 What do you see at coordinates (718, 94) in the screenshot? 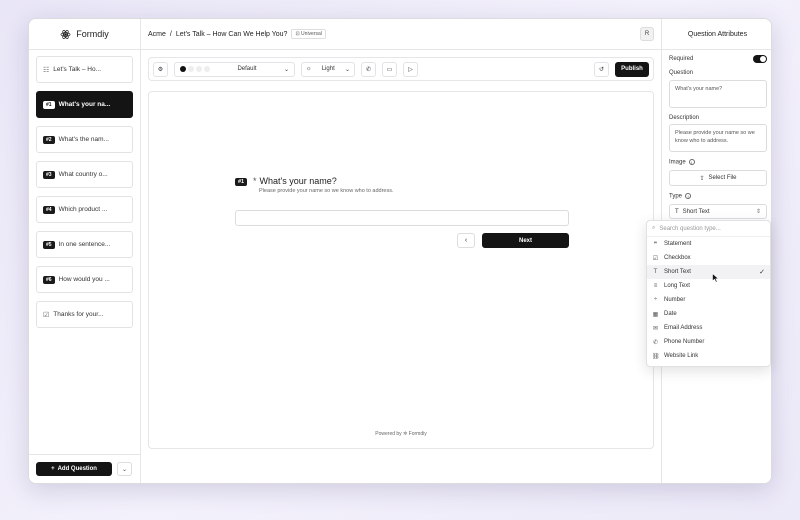
I see `question-field: What's your name?` at bounding box center [718, 94].